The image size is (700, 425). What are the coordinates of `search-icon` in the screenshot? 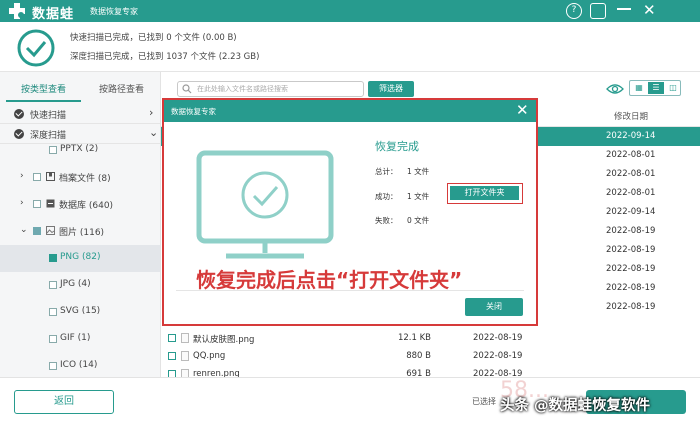 It's located at (187, 89).